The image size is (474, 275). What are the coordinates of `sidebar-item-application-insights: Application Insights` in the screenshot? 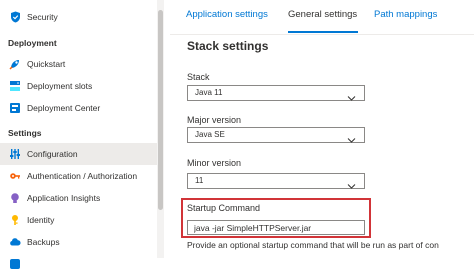 It's located at (78, 198).